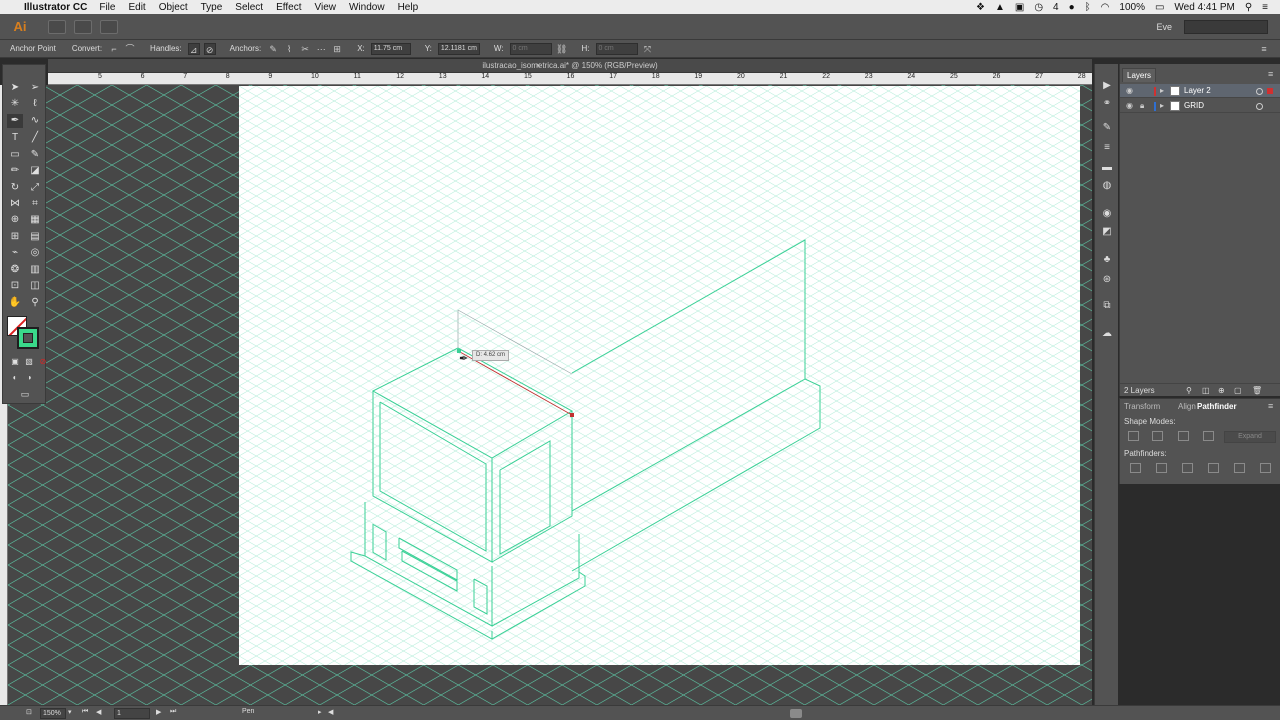  I want to click on layer-target-icon, so click(1259, 106).